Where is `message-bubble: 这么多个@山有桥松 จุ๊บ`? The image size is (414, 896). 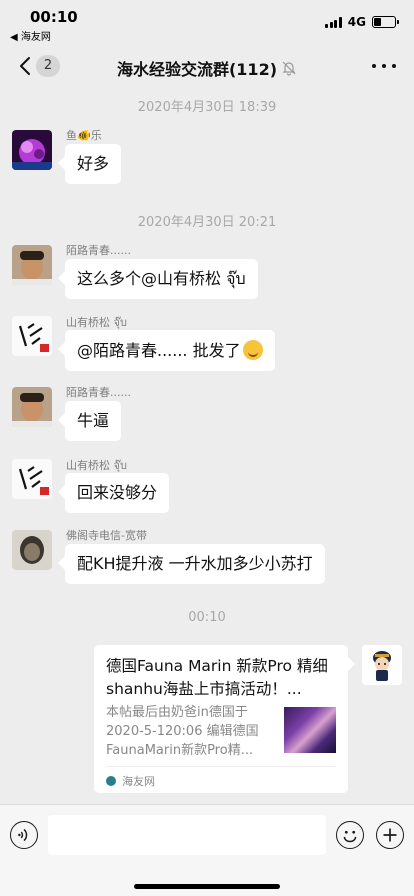
message-bubble: 这么多个@山有桥松 จุ๊บ is located at coordinates (161, 279).